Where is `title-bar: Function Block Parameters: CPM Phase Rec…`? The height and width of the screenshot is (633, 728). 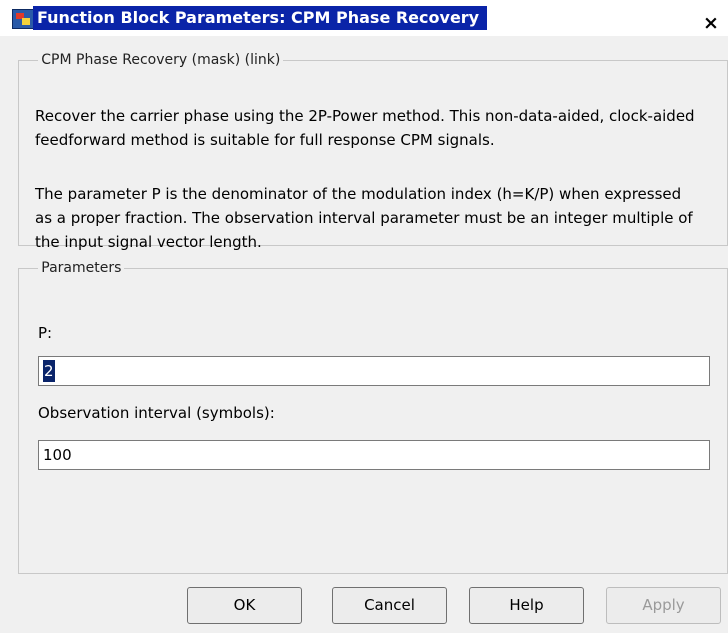 title-bar: Function Block Parameters: CPM Phase Rec… is located at coordinates (364, 18).